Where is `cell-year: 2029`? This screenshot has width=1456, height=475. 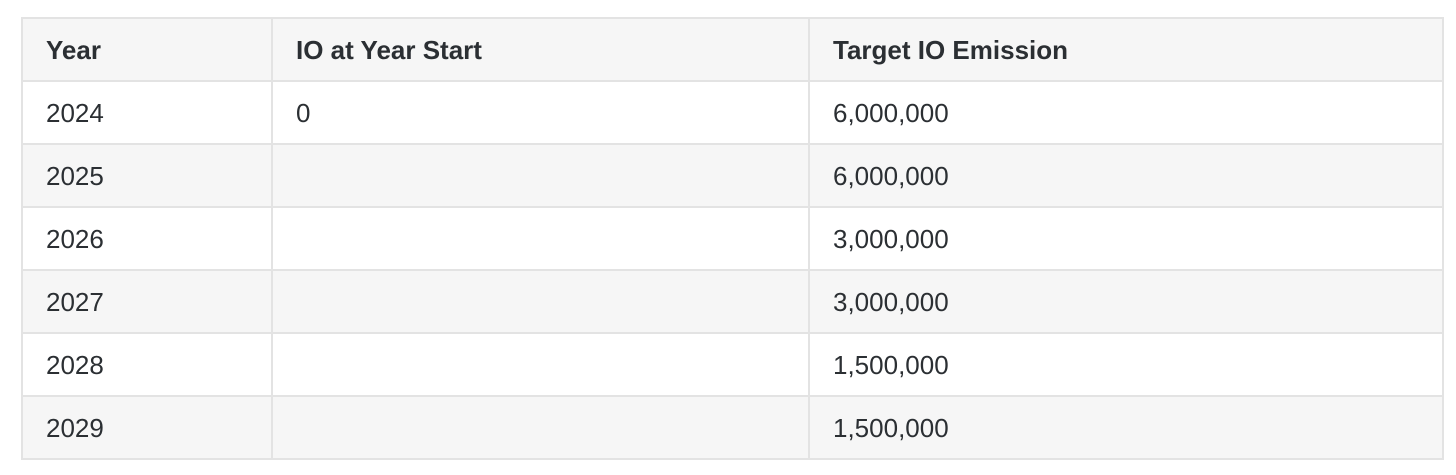
cell-year: 2029 is located at coordinates (147, 427).